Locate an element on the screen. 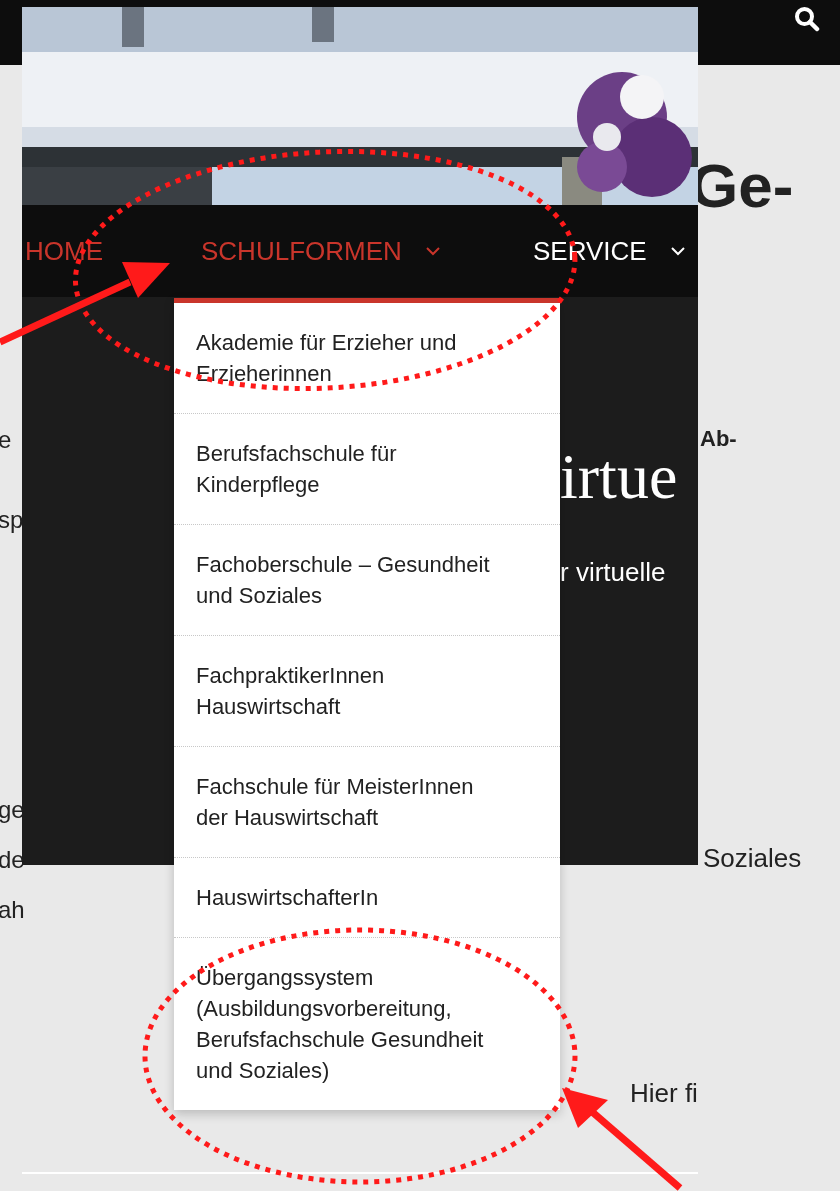 This screenshot has width=840, height=1191. dropdown-item: Übergangssystem (Ausbildungsvorbereitung, Berufsfachschule Gesundheit und Soziales) is located at coordinates (367, 1024).